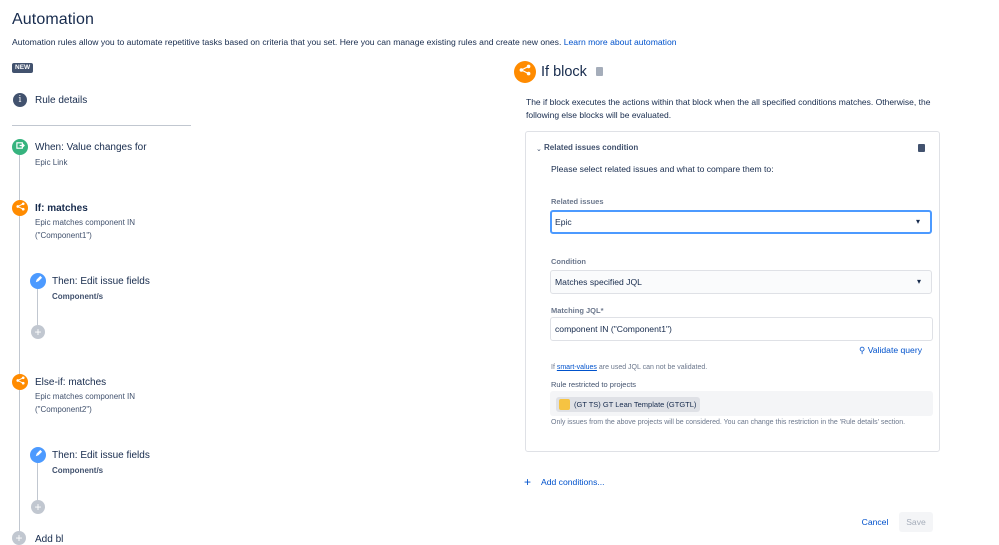 Image resolution: width=999 pixels, height=545 pixels. I want to click on collapse-chevron-icon: ⌄, so click(539, 149).